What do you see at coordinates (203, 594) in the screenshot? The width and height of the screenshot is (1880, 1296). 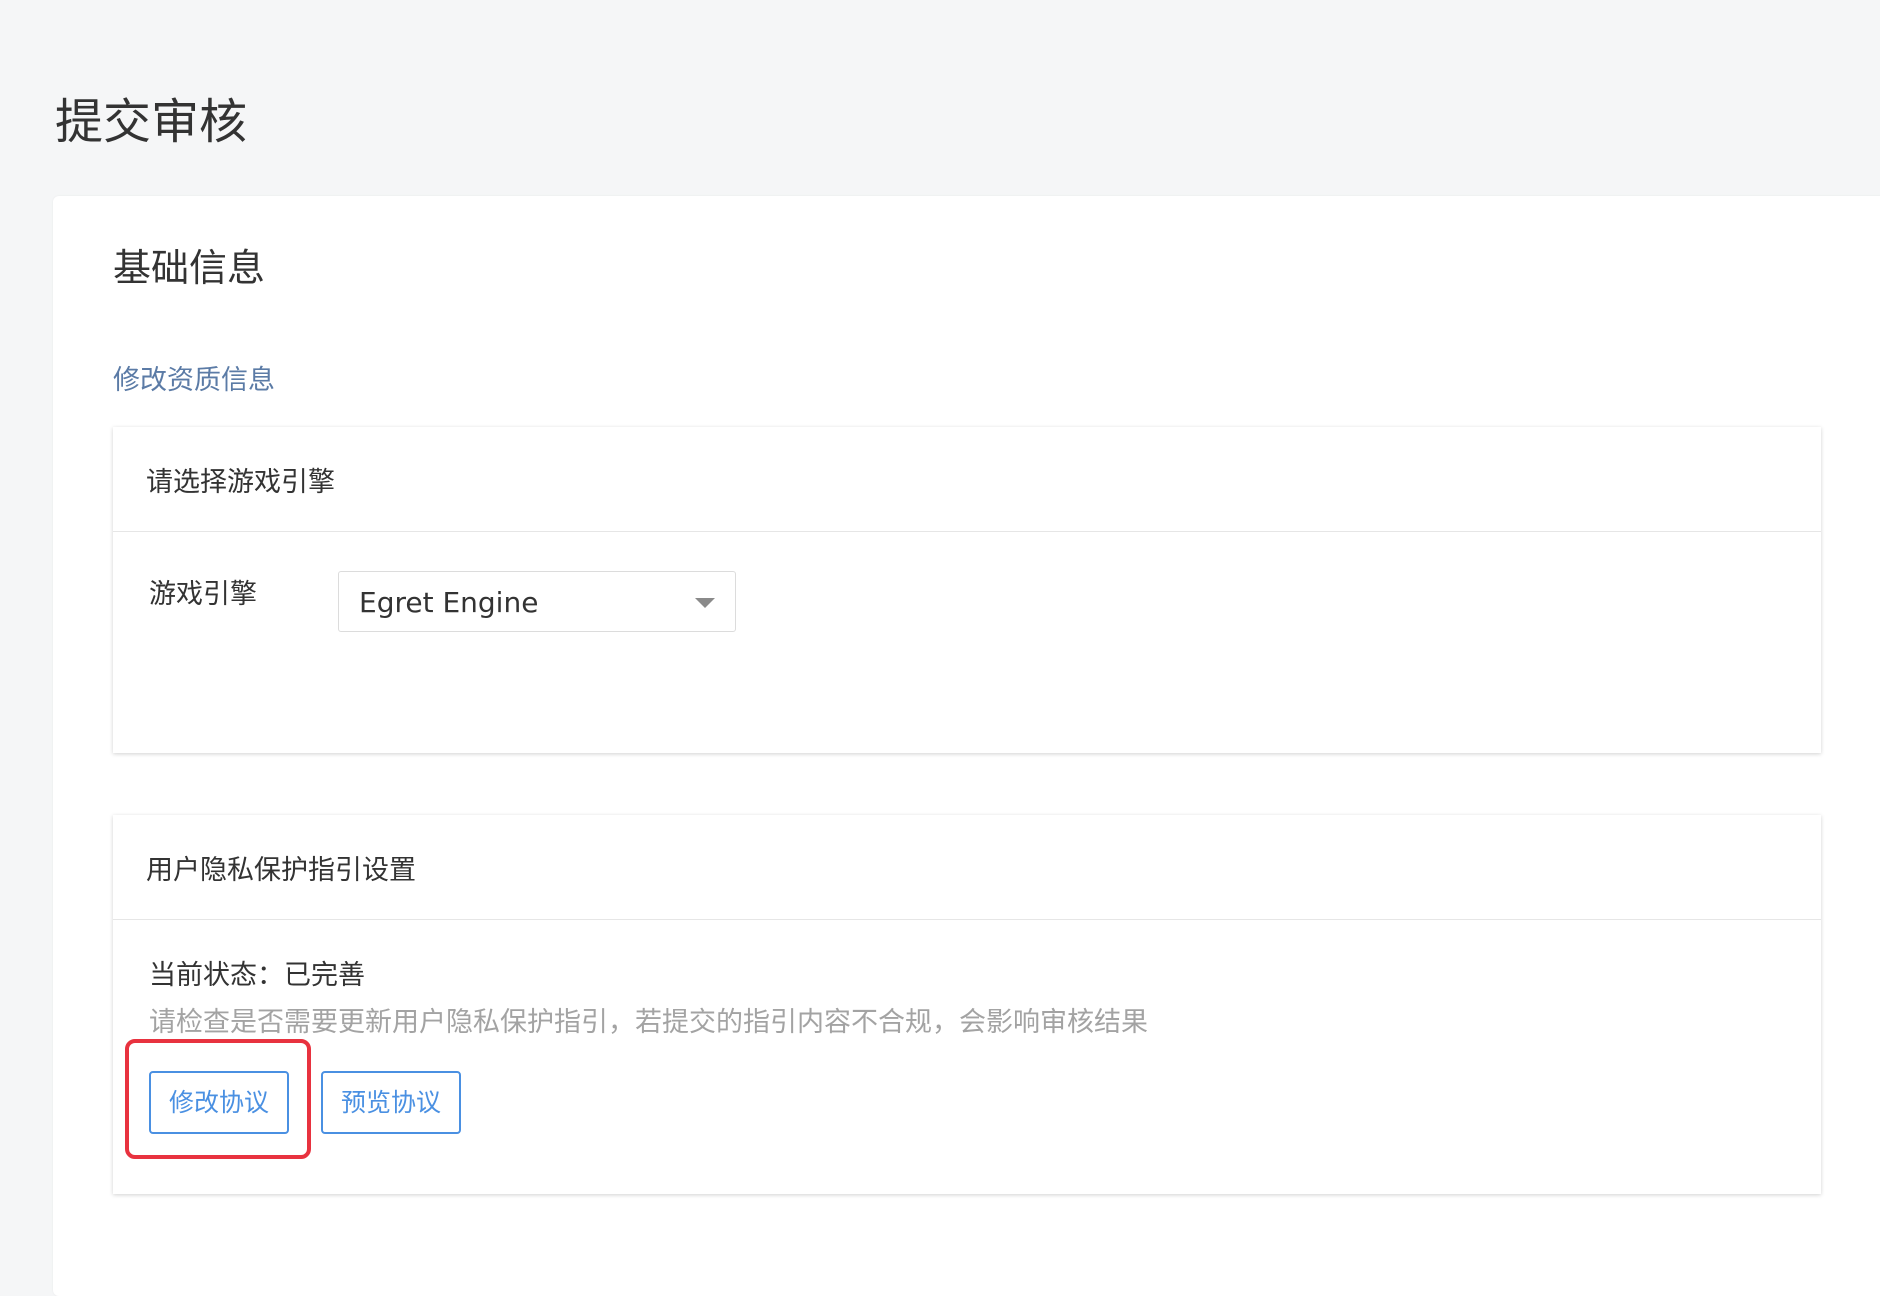 I see `engine-field-label: 游戏引擎` at bounding box center [203, 594].